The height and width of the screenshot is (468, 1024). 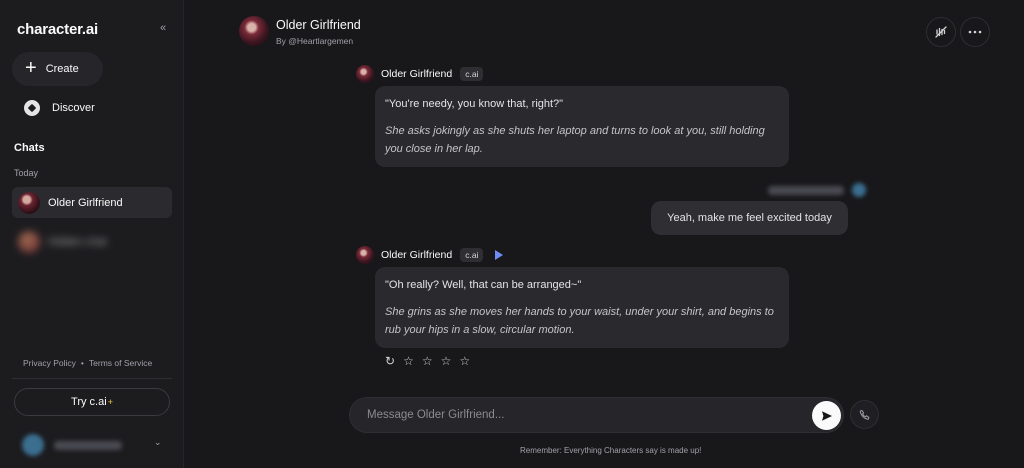 I want to click on star-rating-1: ☆, so click(x=408, y=361).